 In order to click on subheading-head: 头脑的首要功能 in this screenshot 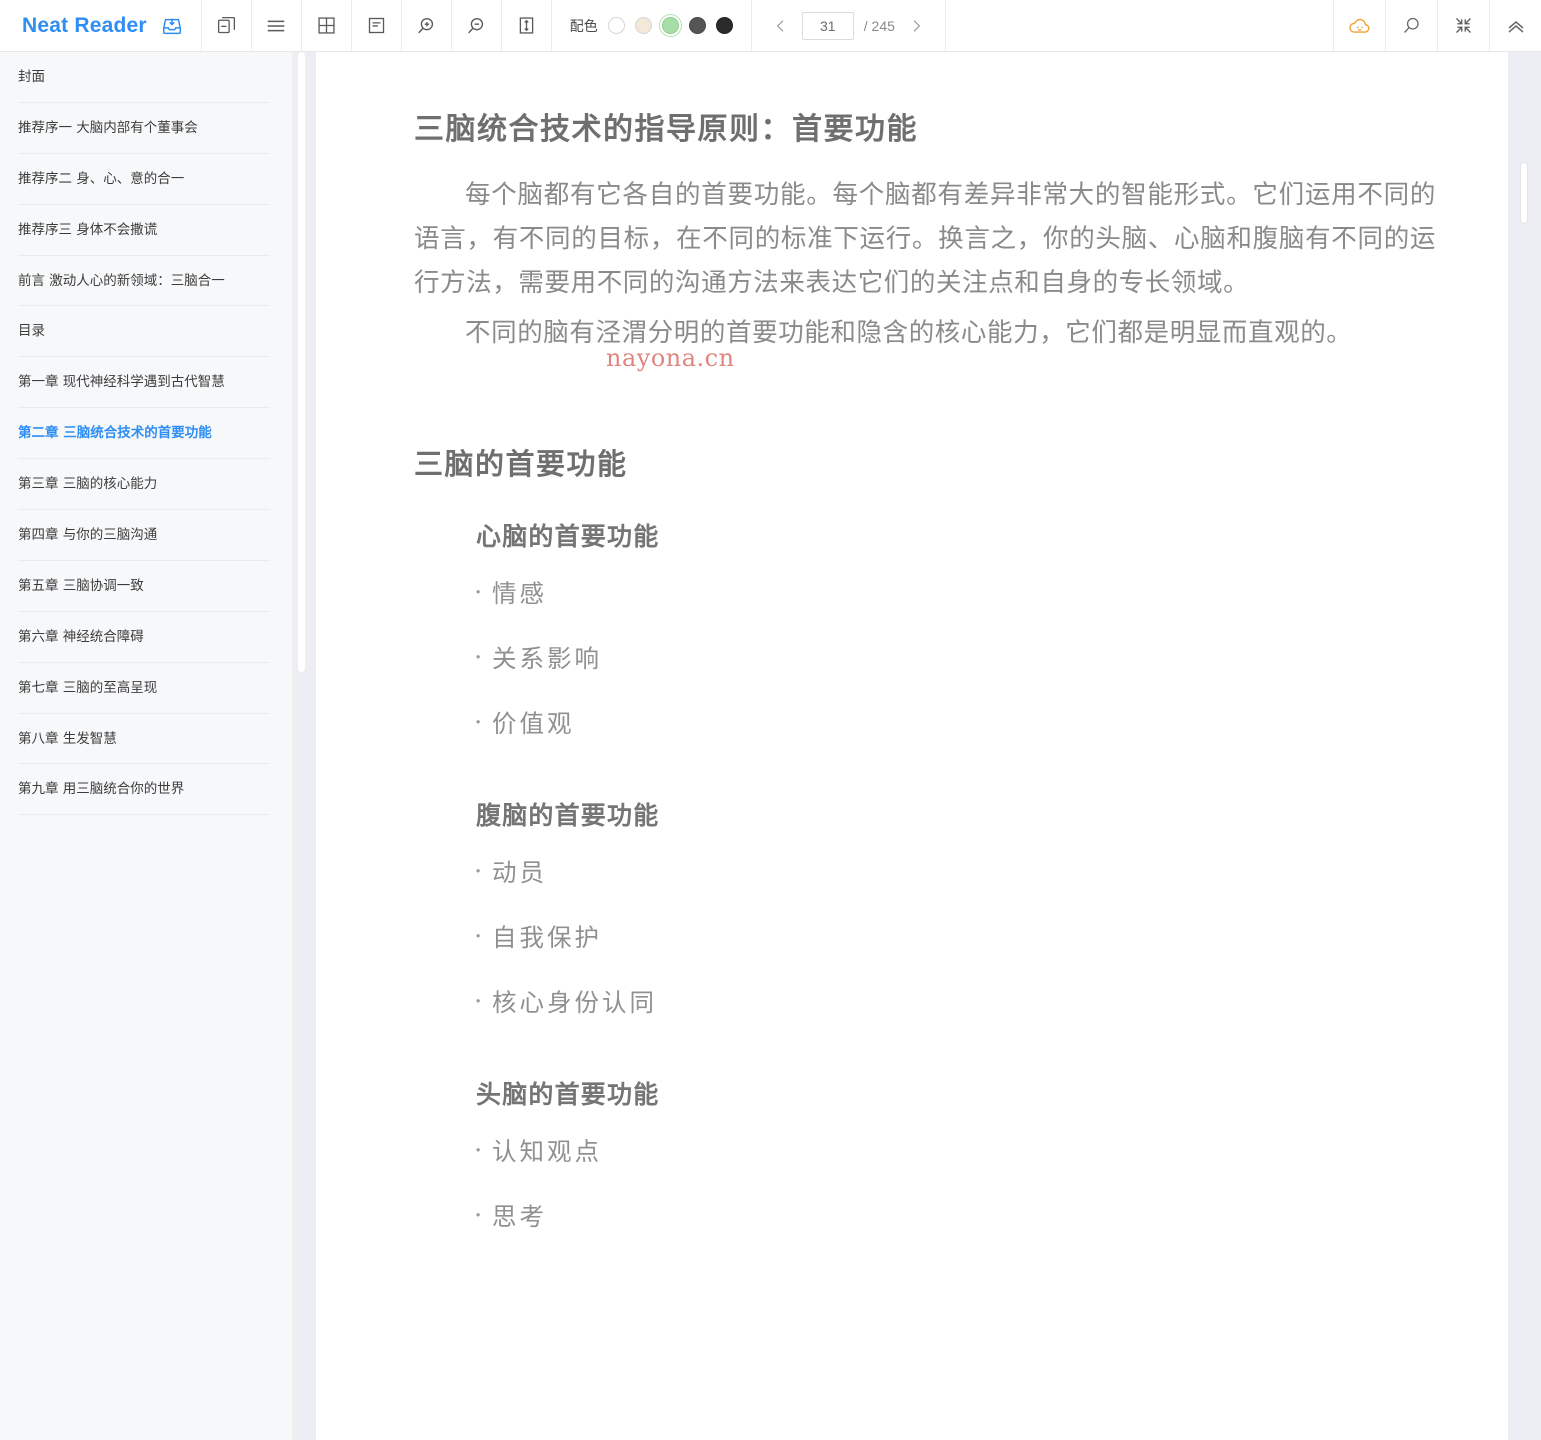, I will do `click(568, 1095)`.